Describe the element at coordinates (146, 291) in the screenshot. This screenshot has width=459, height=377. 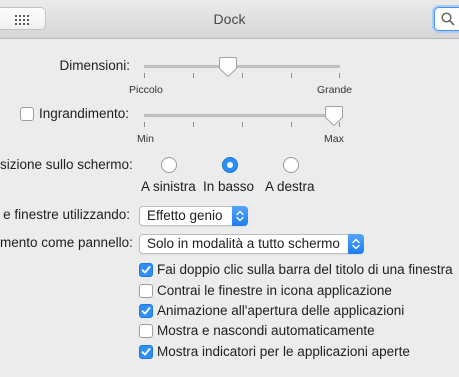
I see `minimize-into-app-icon-checkbox` at that location.